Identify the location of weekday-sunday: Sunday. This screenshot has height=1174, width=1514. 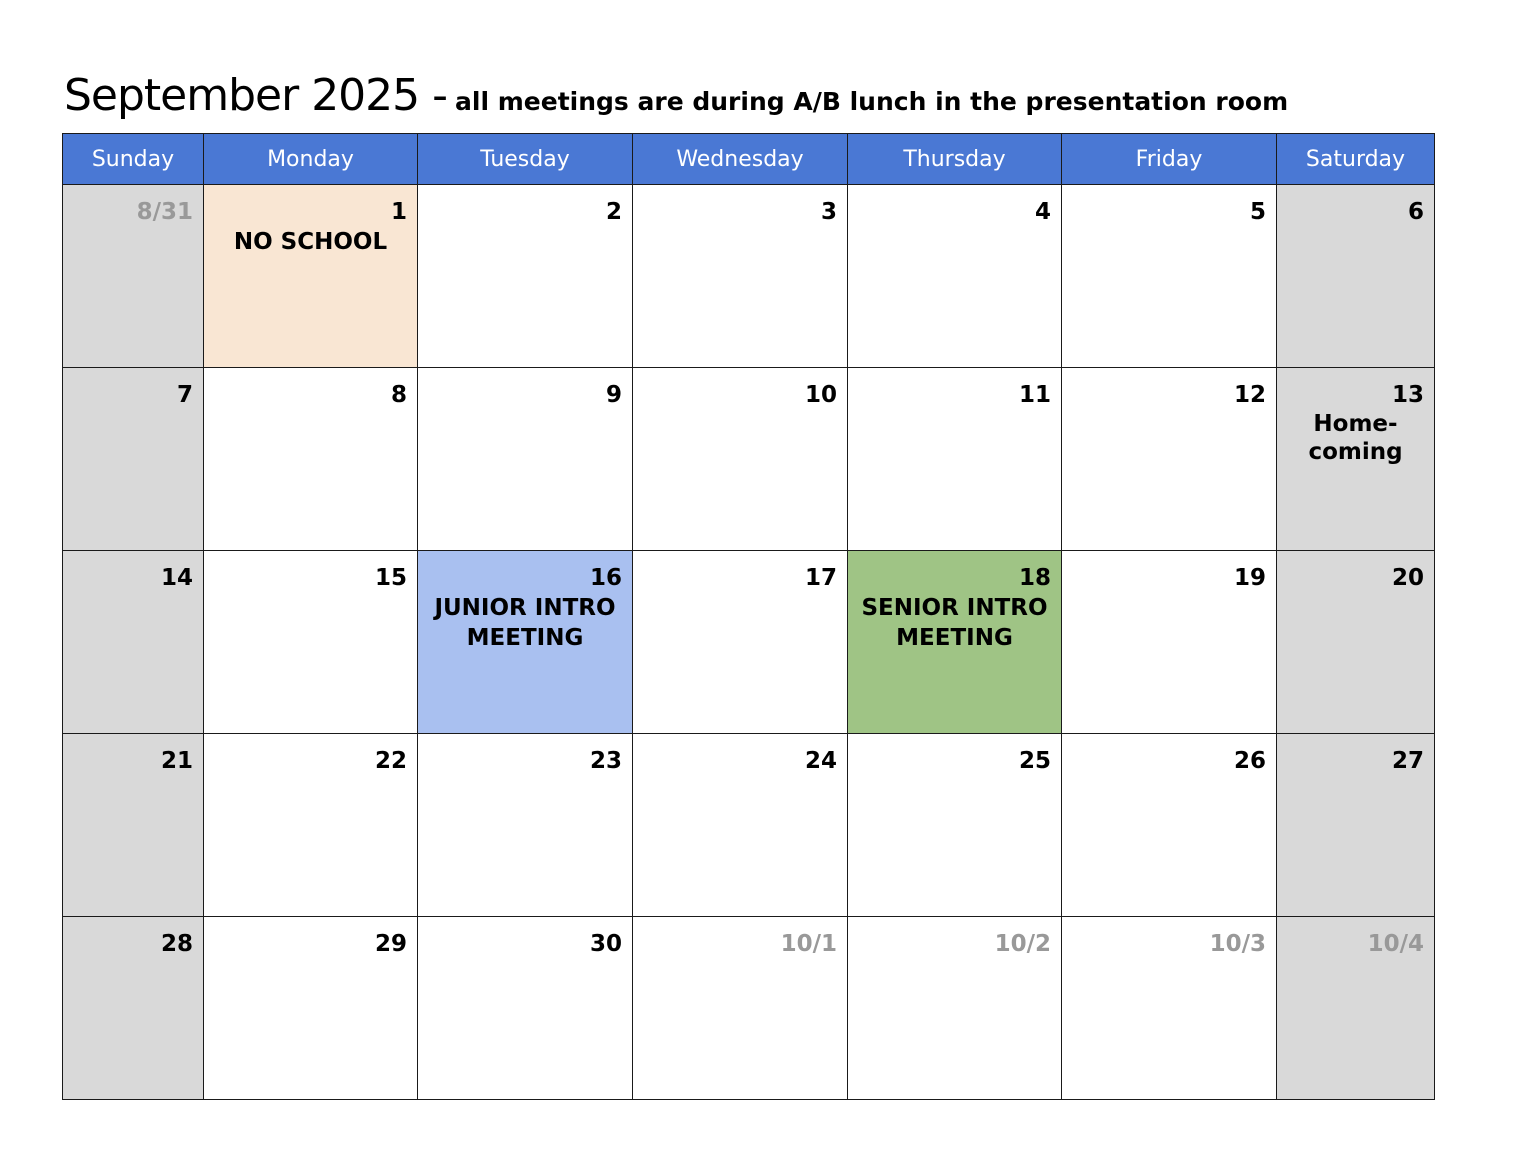
(133, 159).